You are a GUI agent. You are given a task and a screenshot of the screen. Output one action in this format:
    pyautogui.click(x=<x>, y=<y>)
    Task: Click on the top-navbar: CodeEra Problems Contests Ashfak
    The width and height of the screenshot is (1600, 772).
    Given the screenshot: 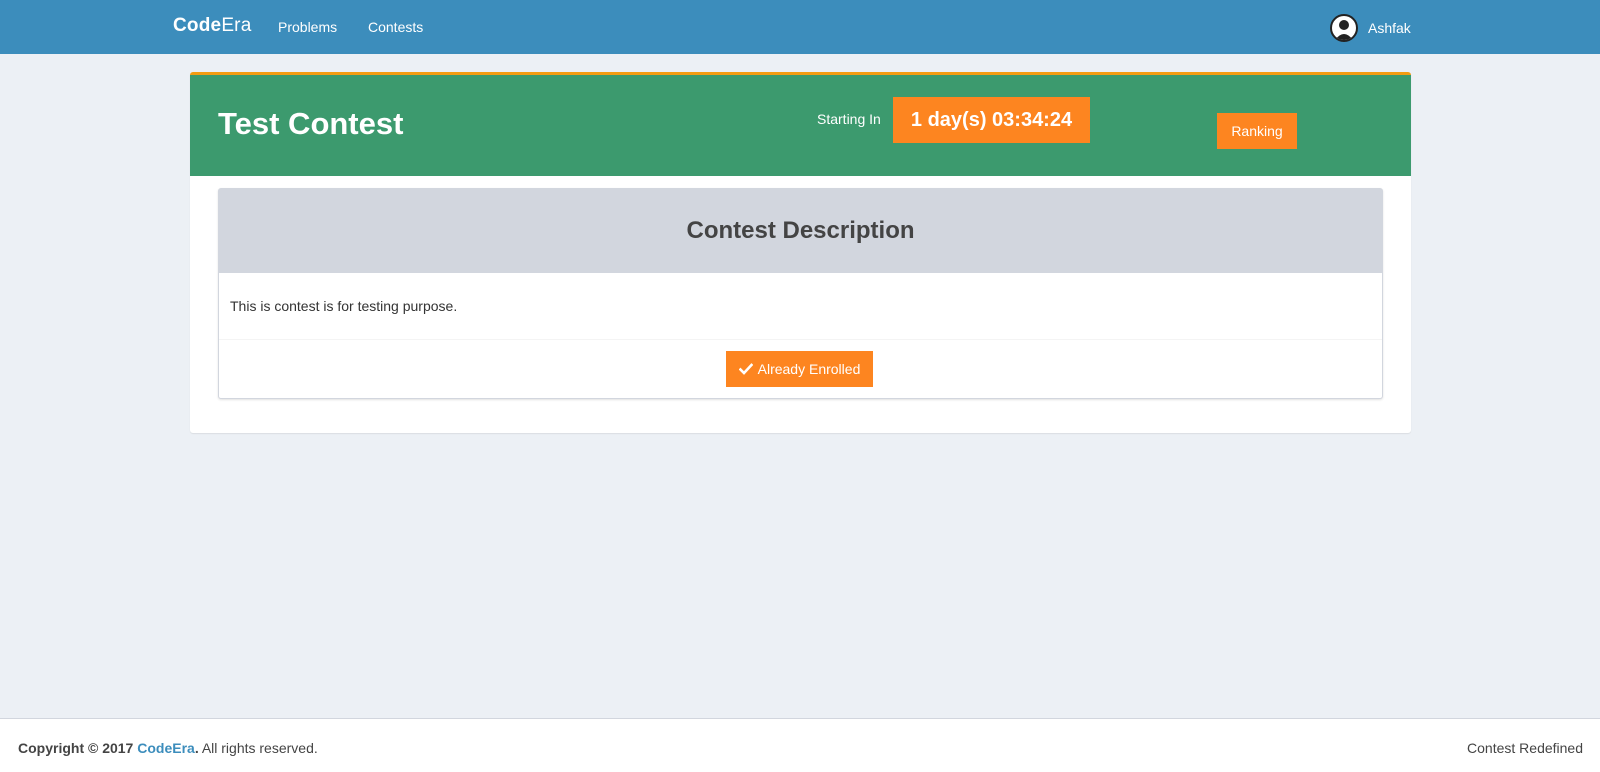 What is the action you would take?
    pyautogui.click(x=800, y=27)
    